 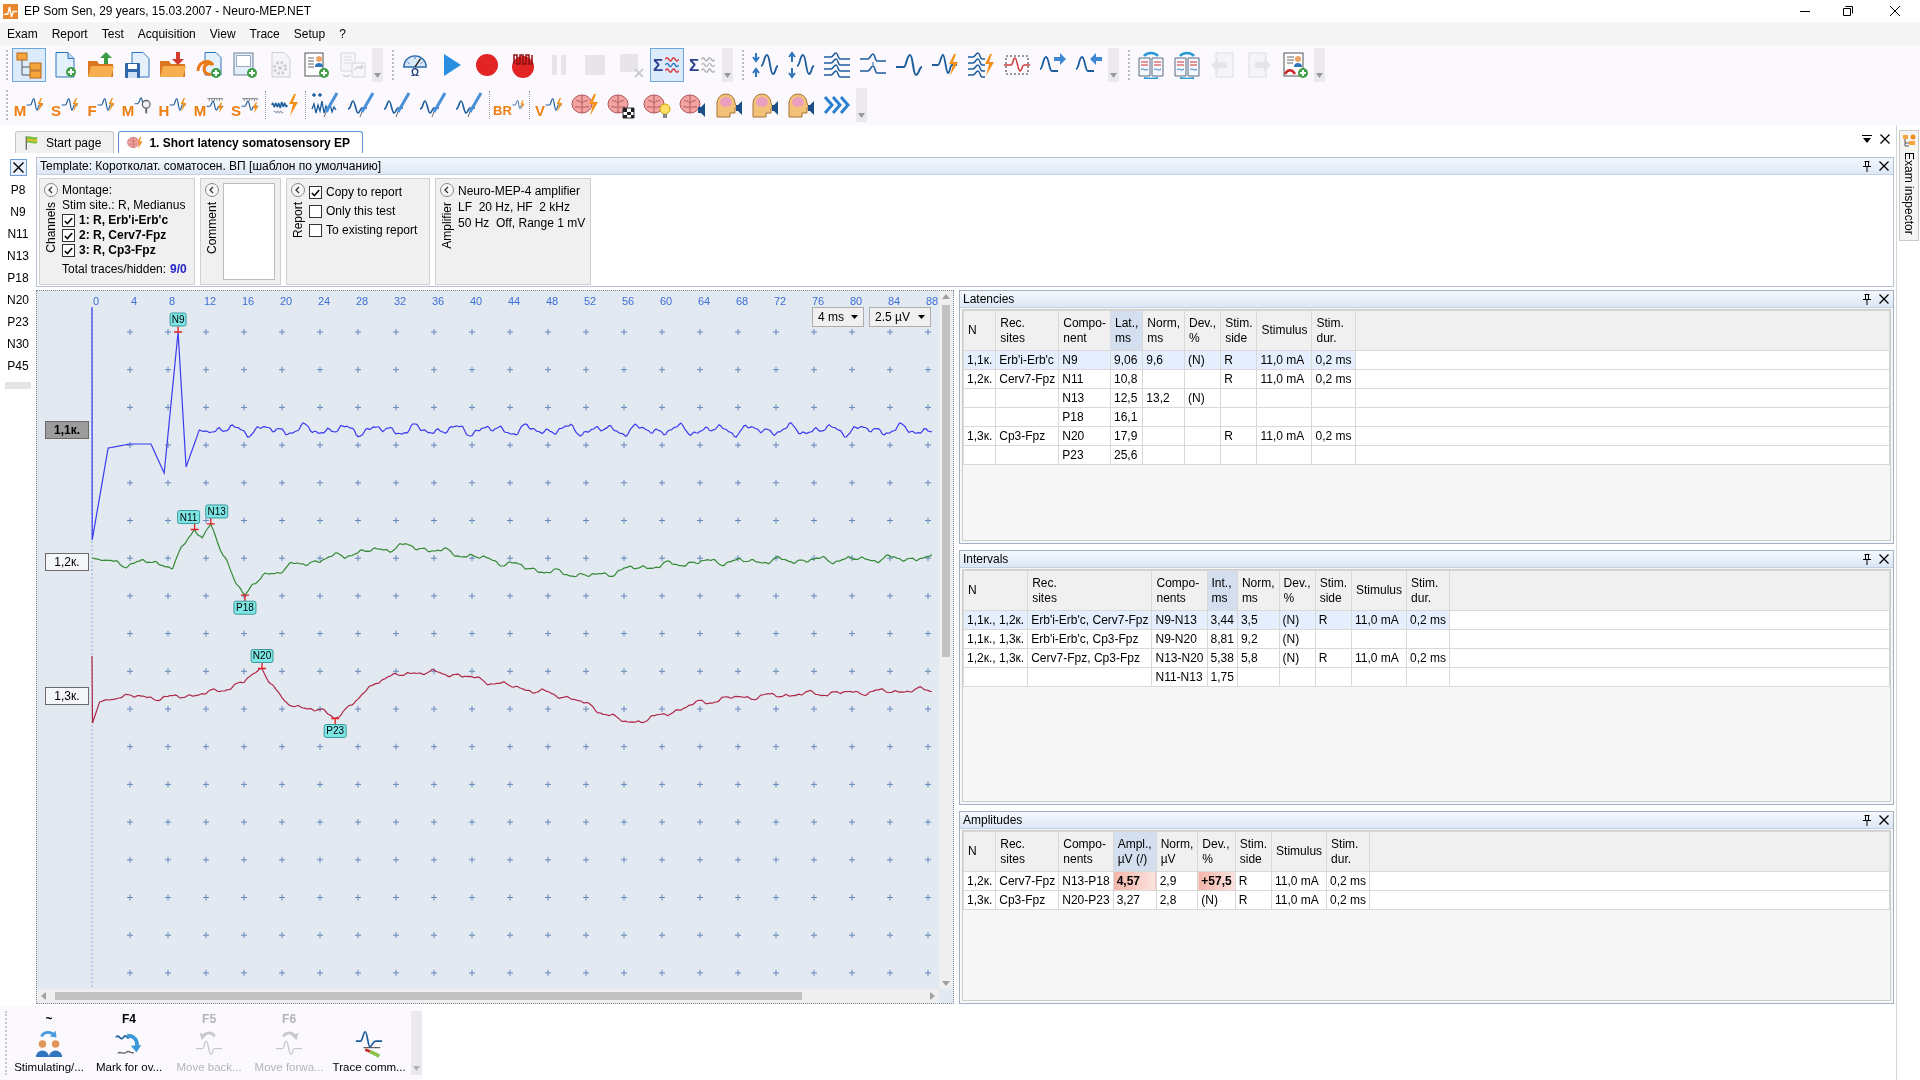 What do you see at coordinates (1908, 185) in the screenshot?
I see `side-tab: Exam inspector` at bounding box center [1908, 185].